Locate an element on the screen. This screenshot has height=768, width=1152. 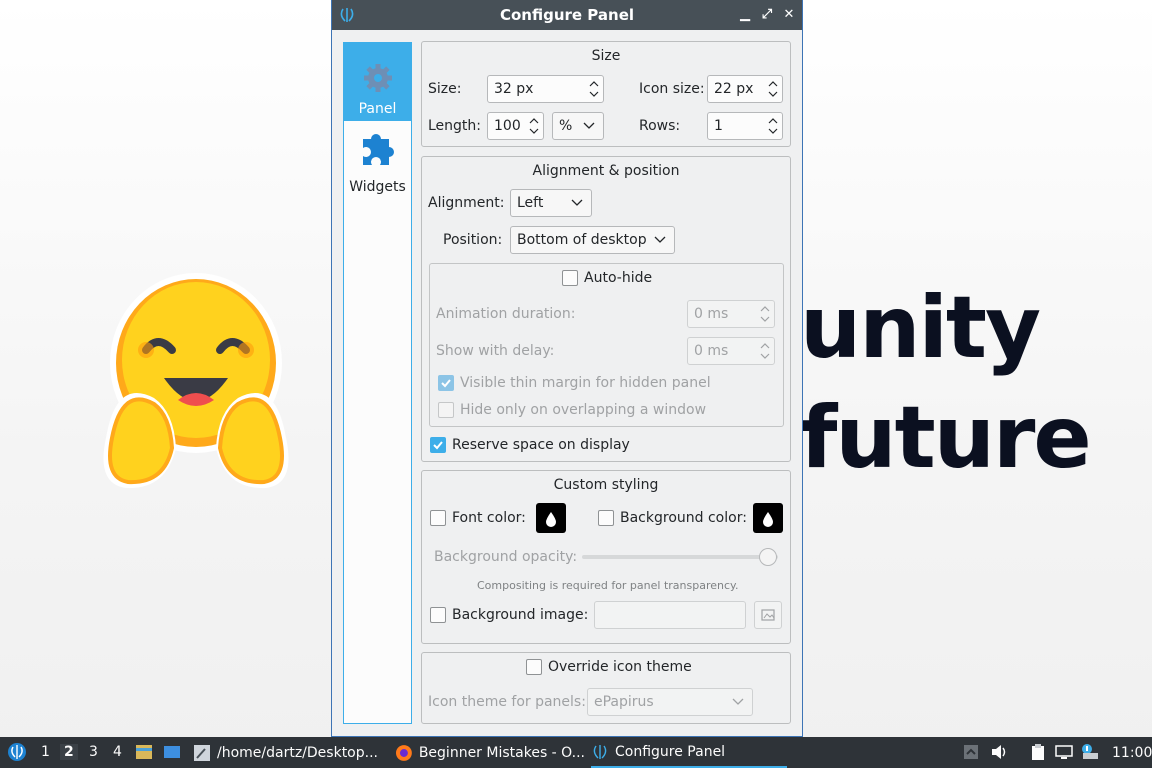
rows-value: 1 is located at coordinates (718, 126).